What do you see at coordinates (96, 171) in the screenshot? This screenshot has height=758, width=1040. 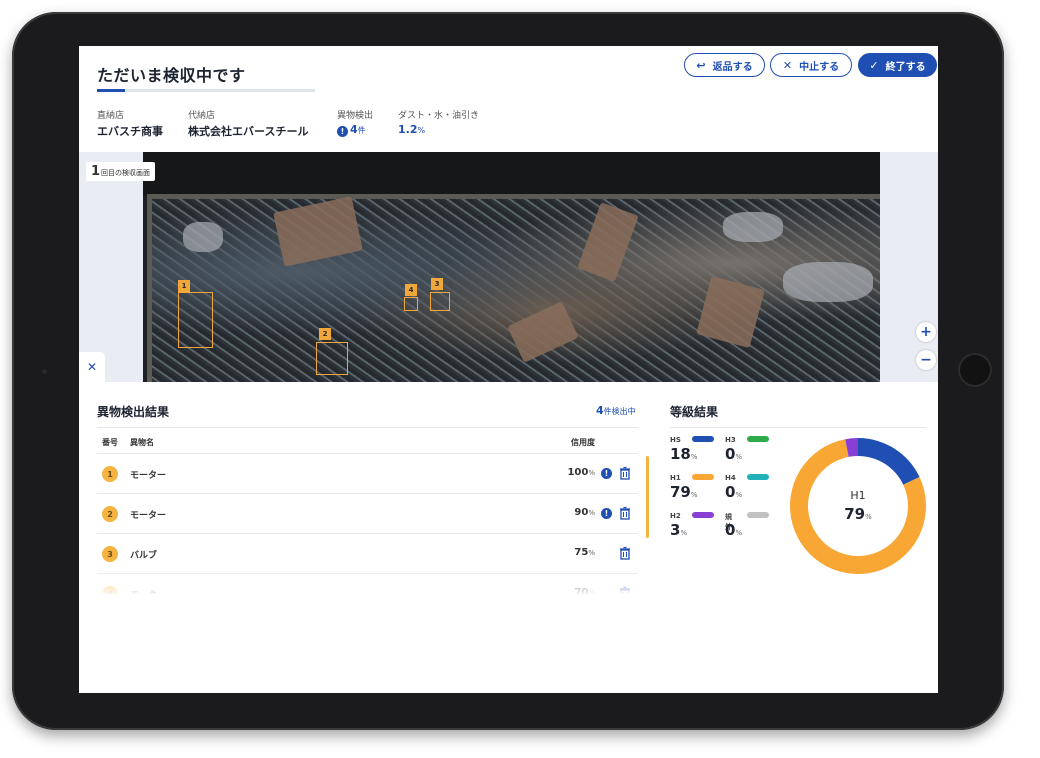 I see `round-number: 1` at bounding box center [96, 171].